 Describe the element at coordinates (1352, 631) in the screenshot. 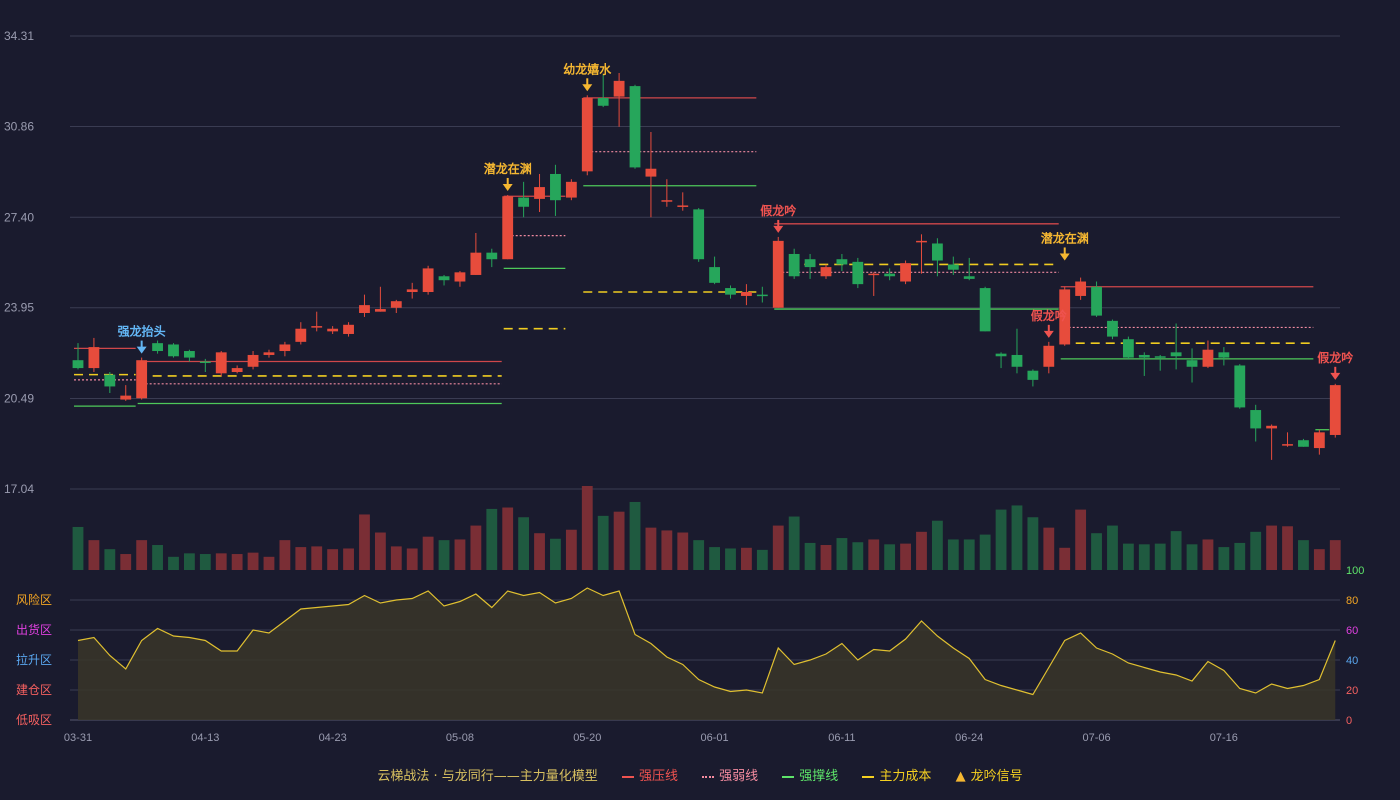

I see `oscillator-tick-label: 60` at that location.